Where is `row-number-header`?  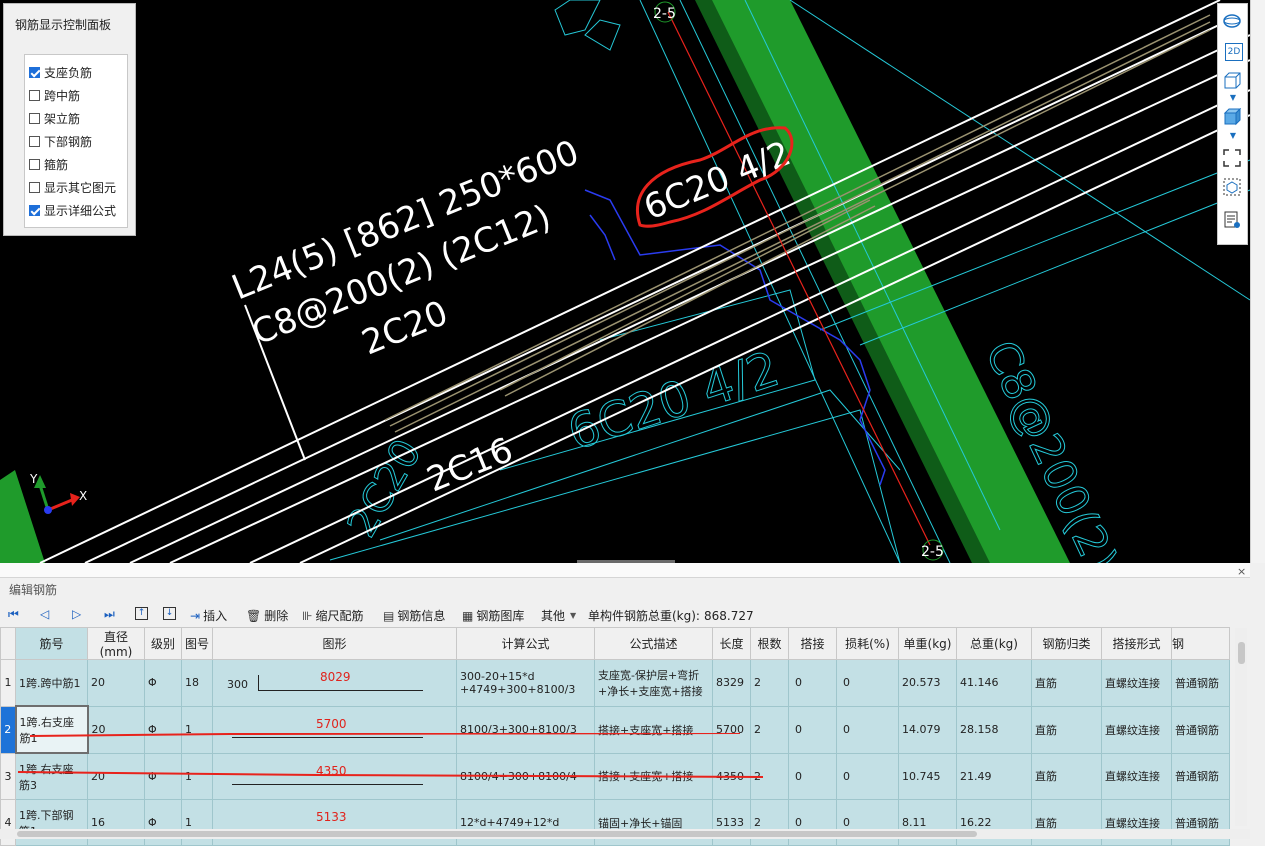
row-number-header is located at coordinates (8, 643).